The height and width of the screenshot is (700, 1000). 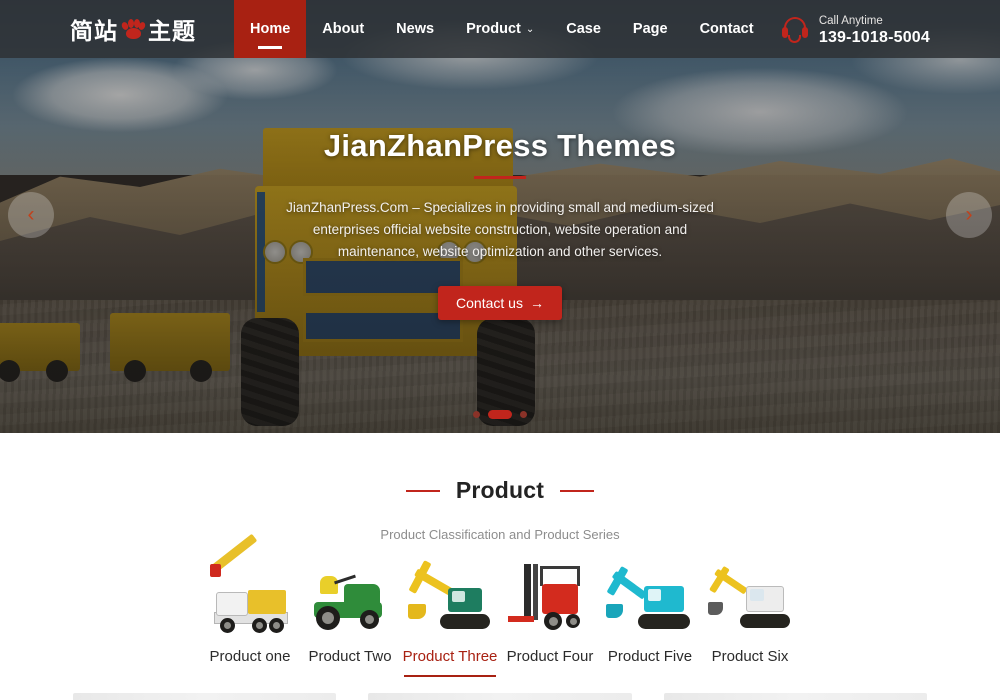 I want to click on product-tab-four: Product Four, so click(x=550, y=619).